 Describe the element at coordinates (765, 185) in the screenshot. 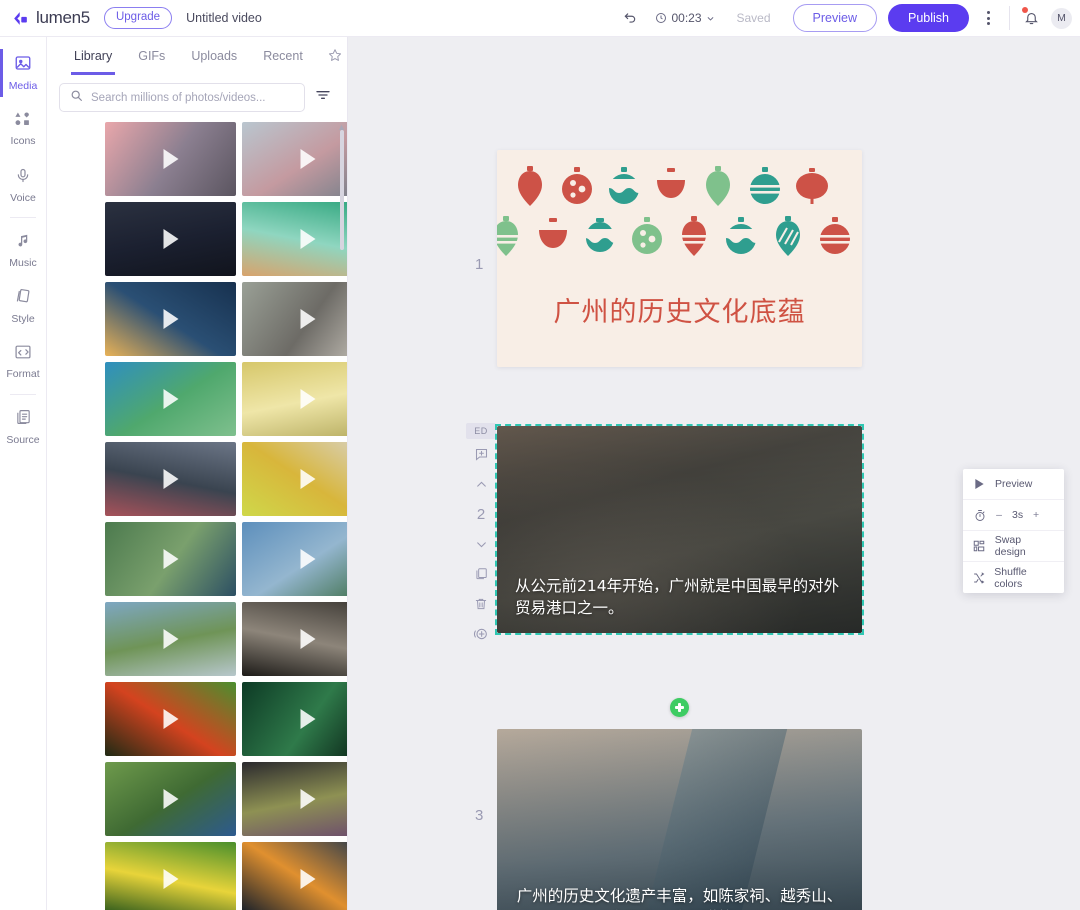

I see `ornament-ball-teal-stripe` at that location.